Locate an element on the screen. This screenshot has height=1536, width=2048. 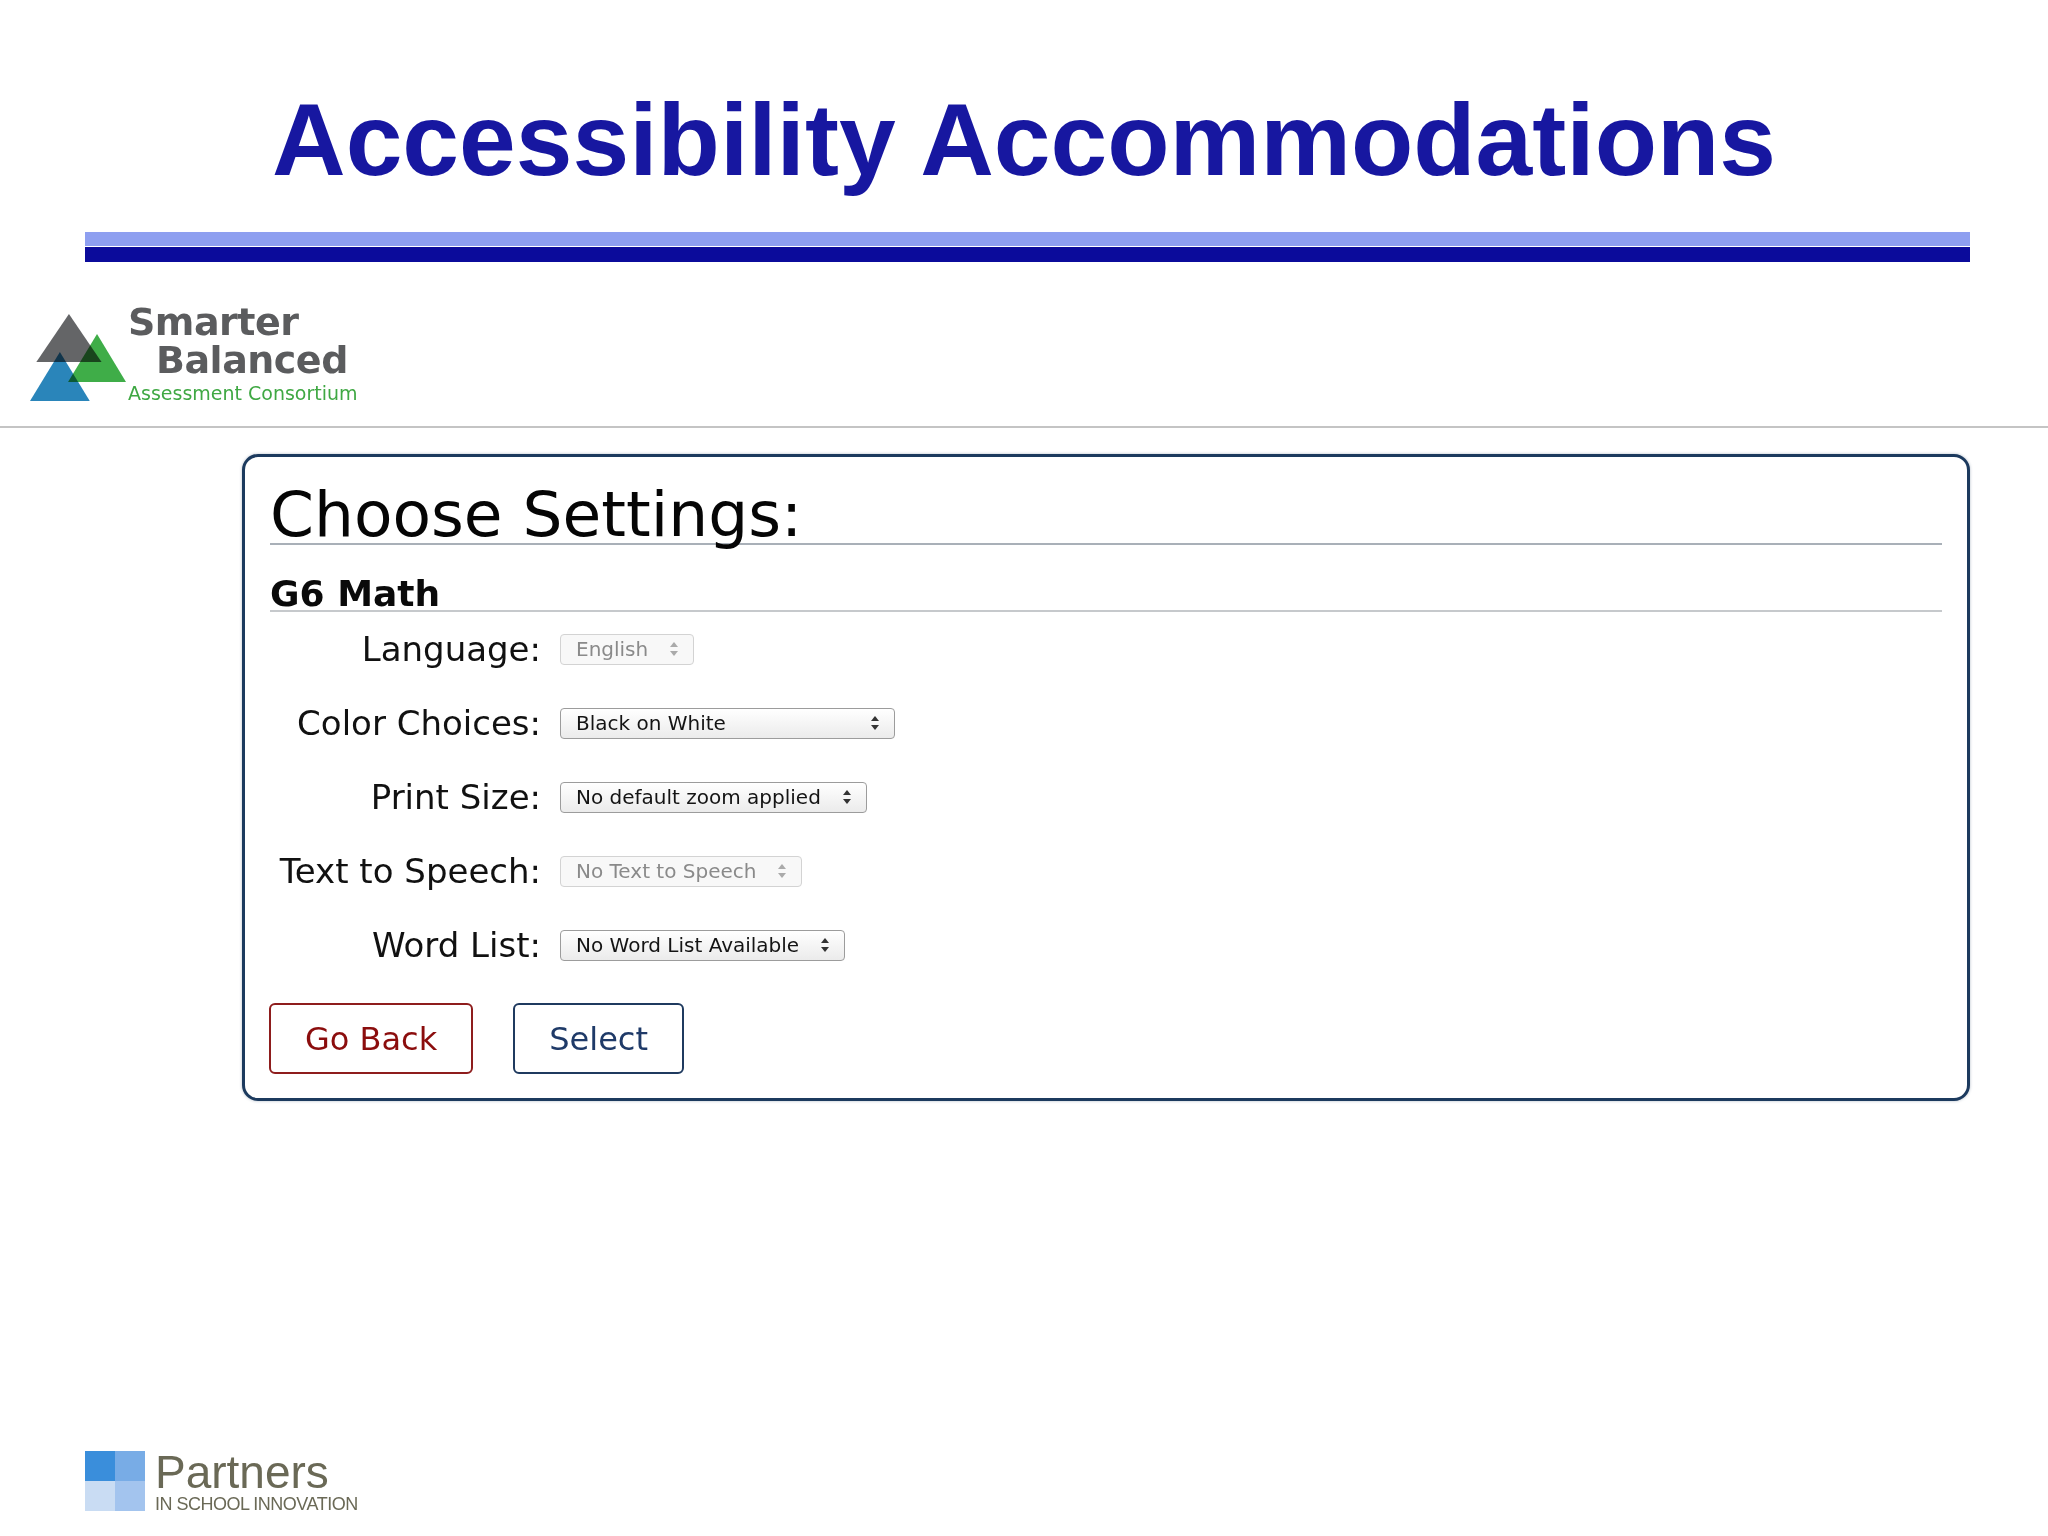
setting-label: Text to Speech: is located at coordinates (409, 871).